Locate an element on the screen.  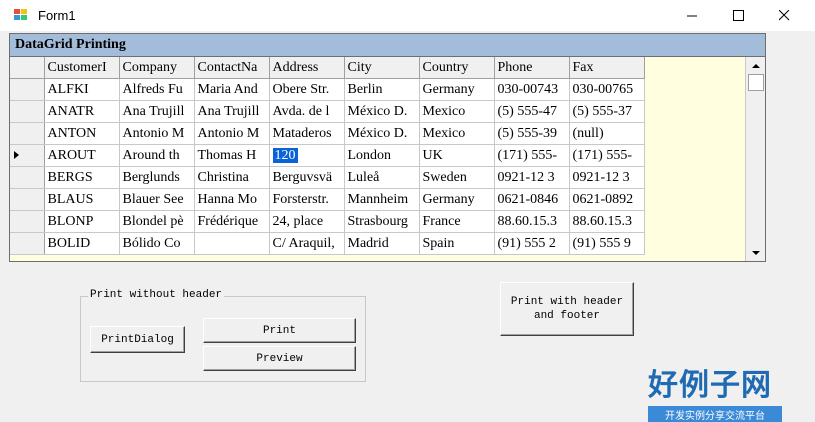
column-header: CustomerI is located at coordinates (82, 68).